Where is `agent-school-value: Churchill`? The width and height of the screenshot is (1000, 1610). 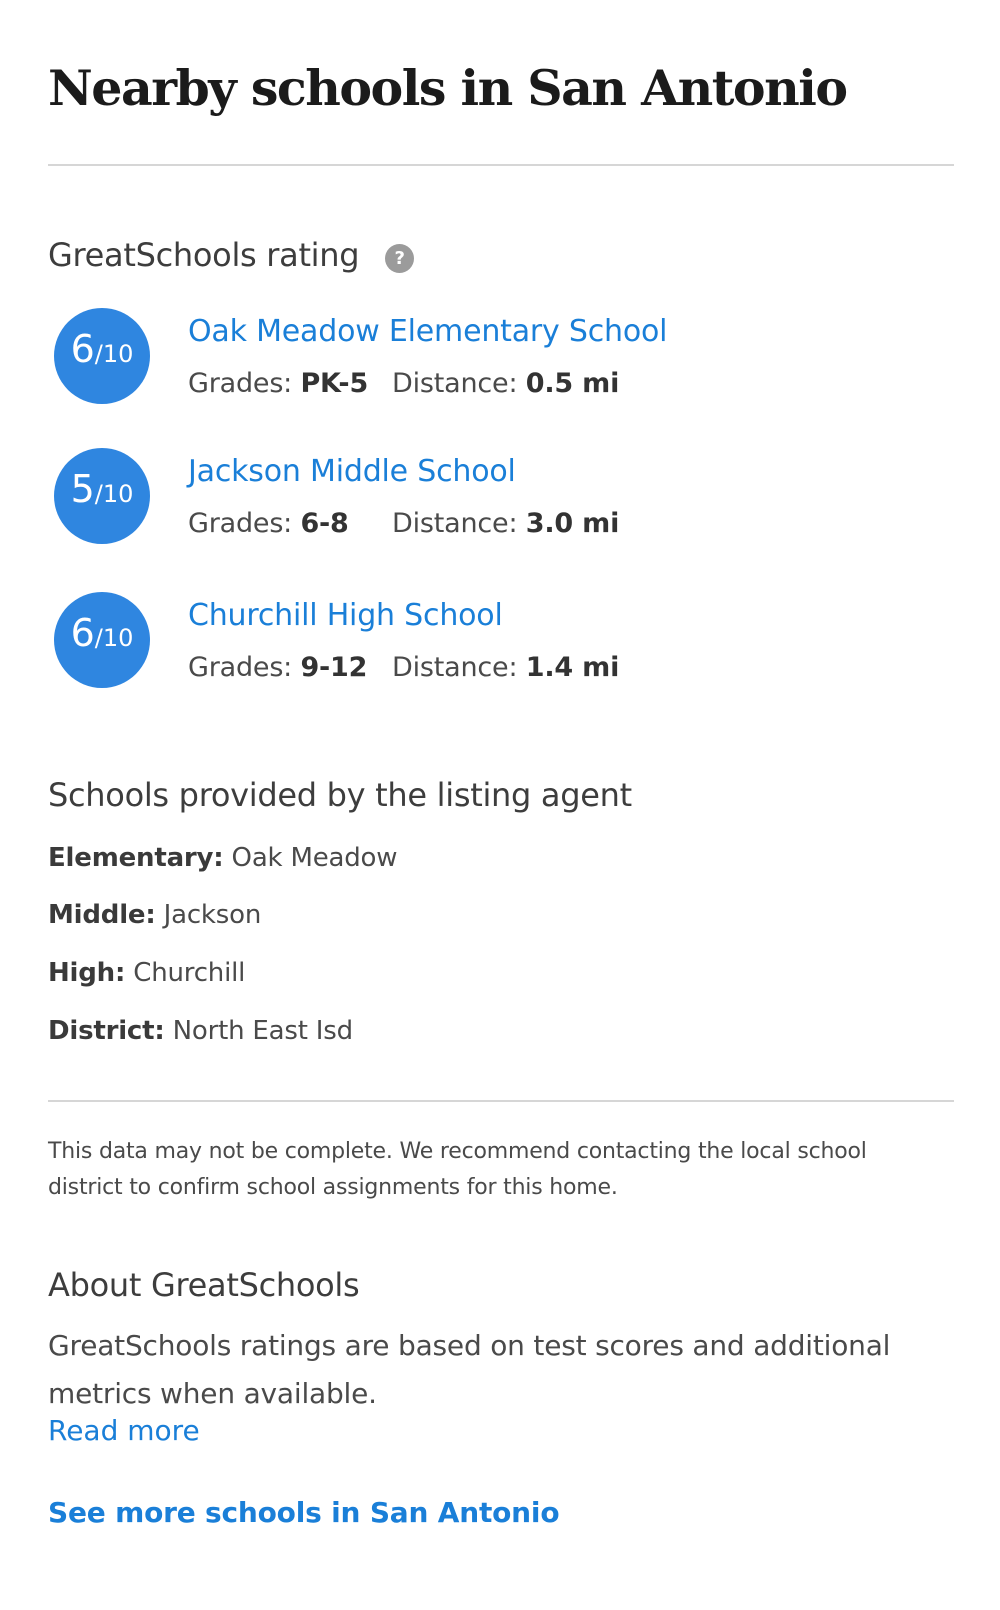 agent-school-value: Churchill is located at coordinates (185, 973).